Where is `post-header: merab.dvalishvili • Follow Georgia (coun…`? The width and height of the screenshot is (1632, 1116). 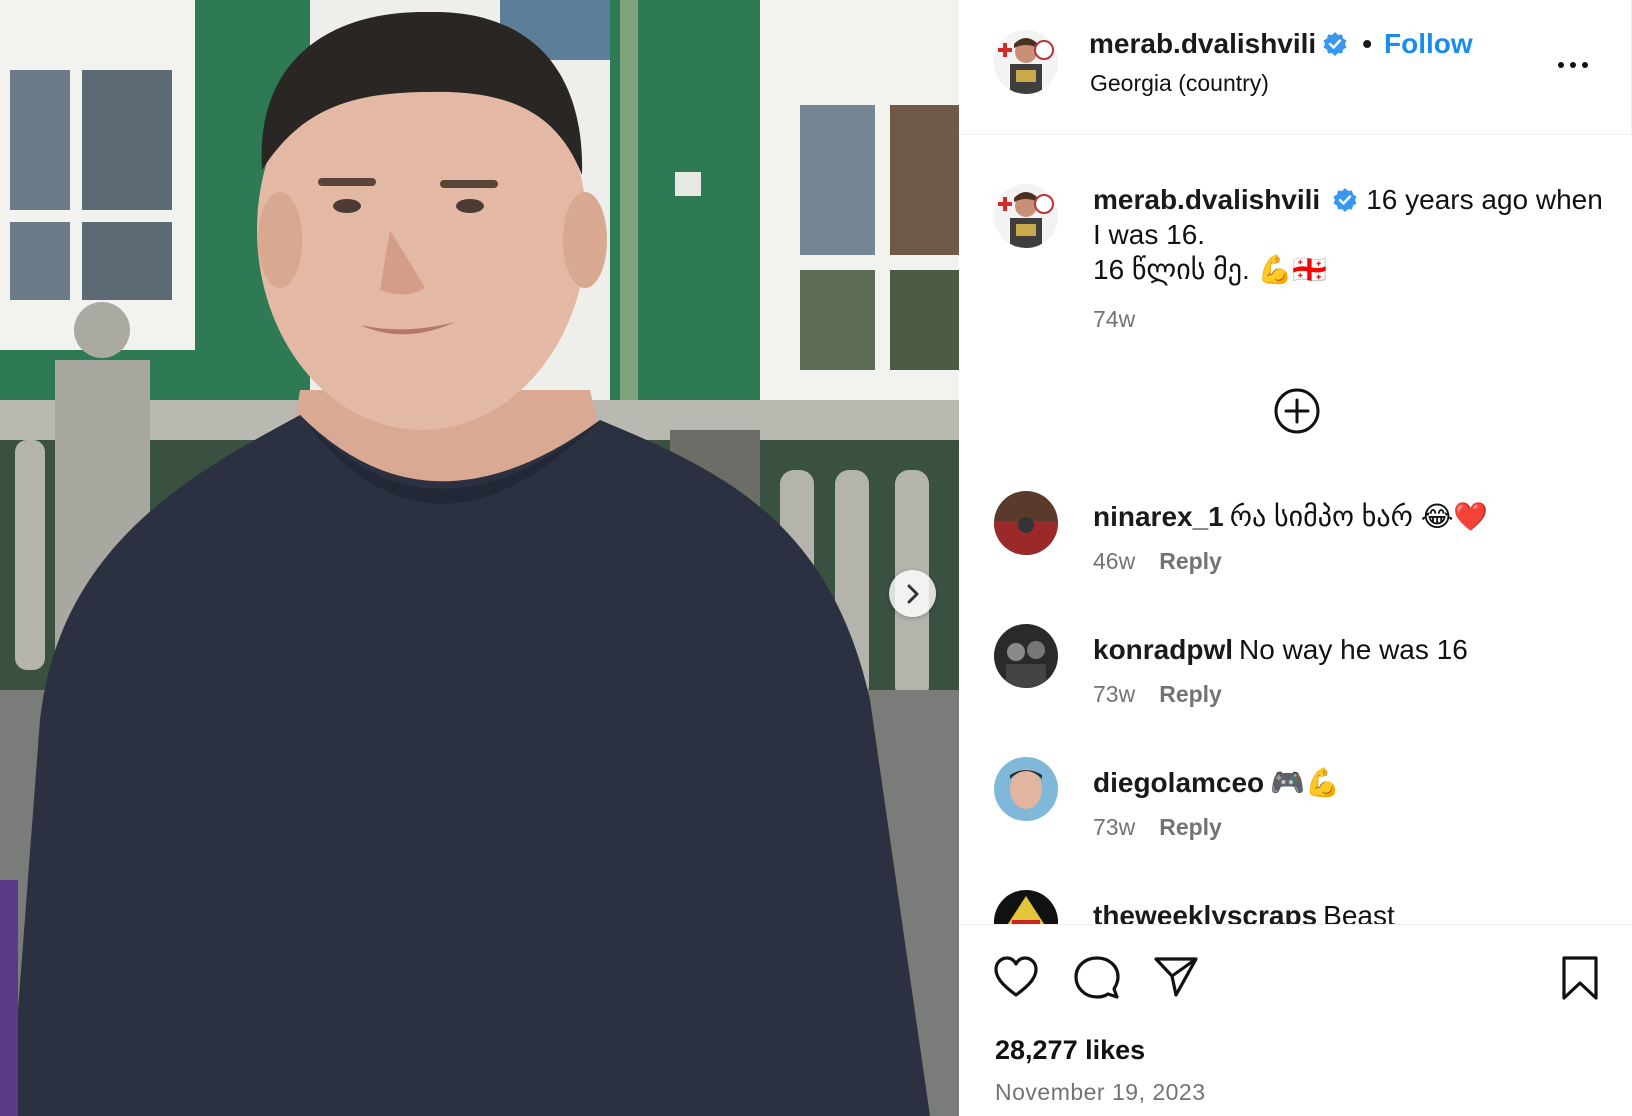
post-header: merab.dvalishvili • Follow Georgia (coun… is located at coordinates (1295, 67).